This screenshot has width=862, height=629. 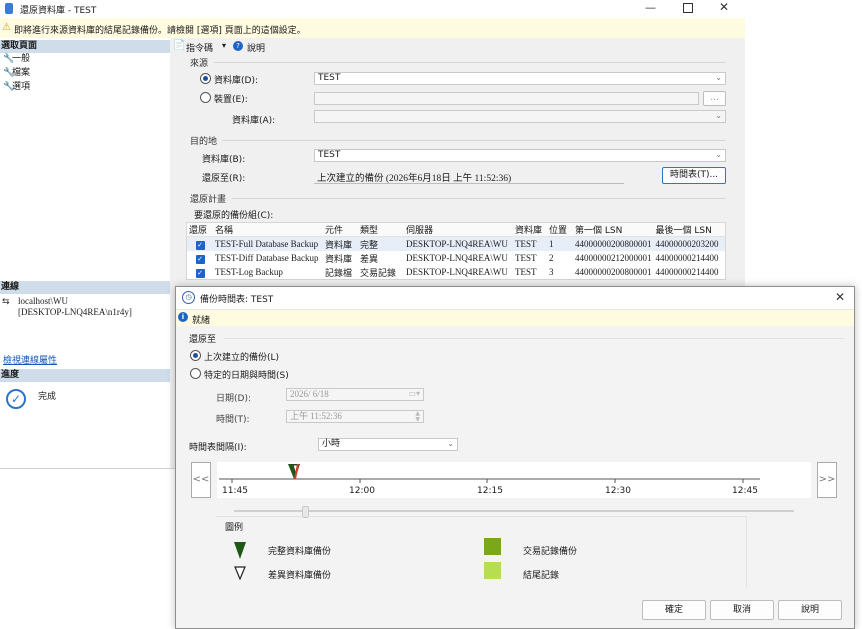 I want to click on restore-plan-section-label: 還原計畫, so click(x=208, y=200).